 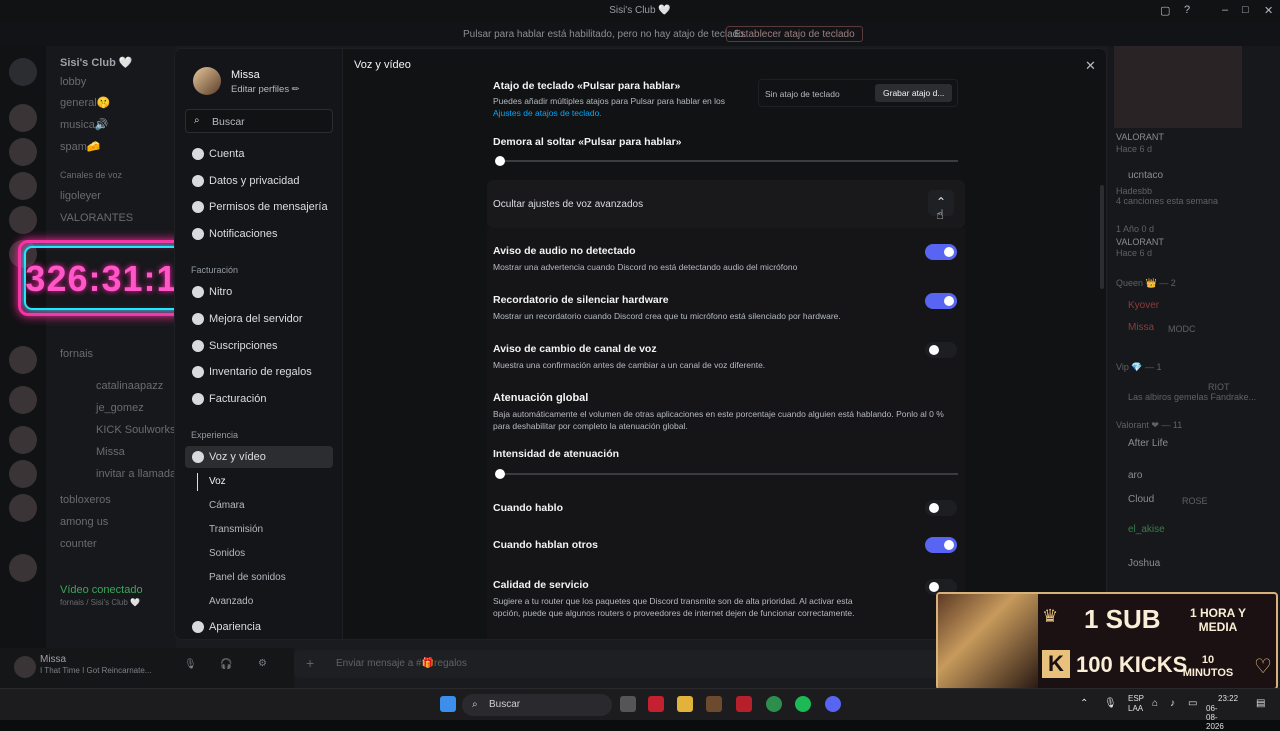 I want to click on channel-item: spam🧀, so click(x=80, y=146).